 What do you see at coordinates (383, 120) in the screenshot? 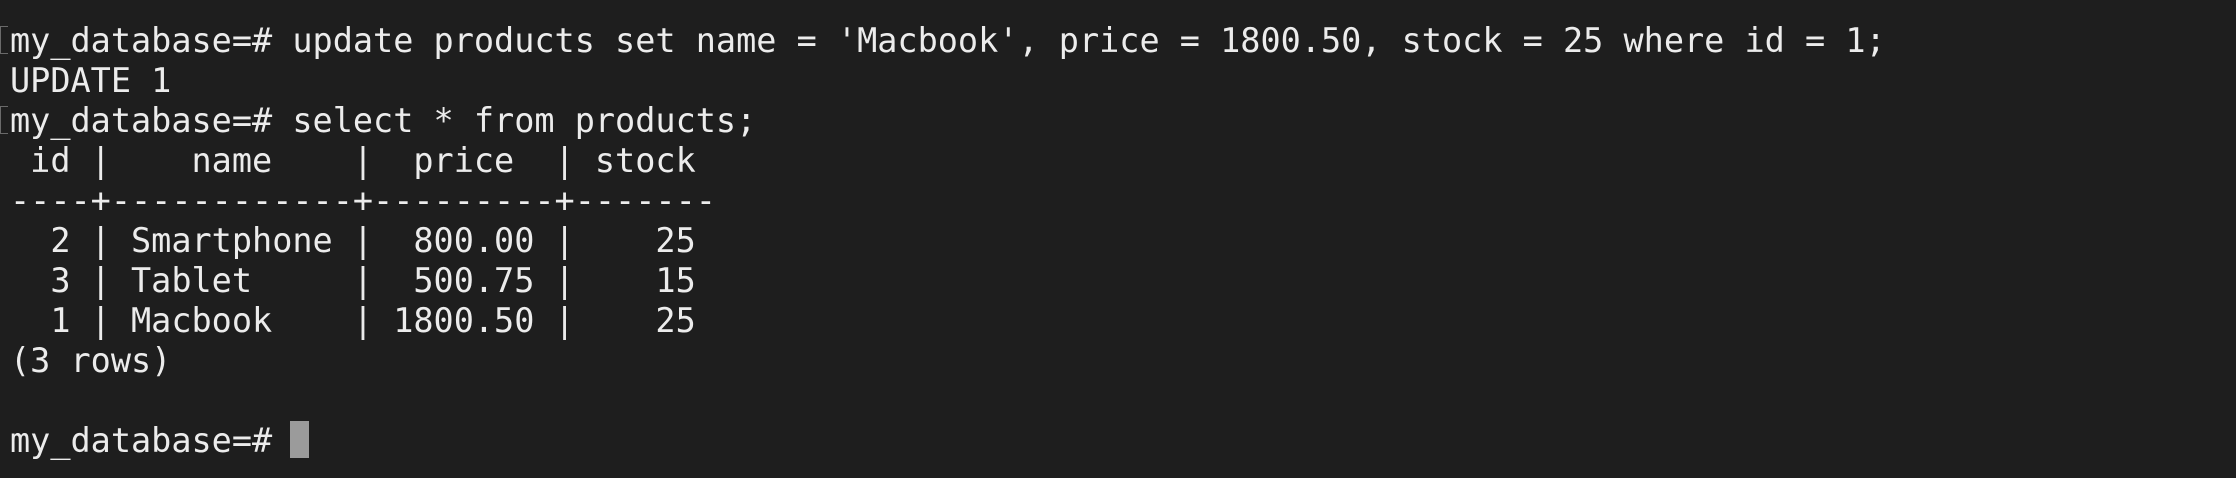
I see `command-line-select: my_database=# select * from products;` at bounding box center [383, 120].